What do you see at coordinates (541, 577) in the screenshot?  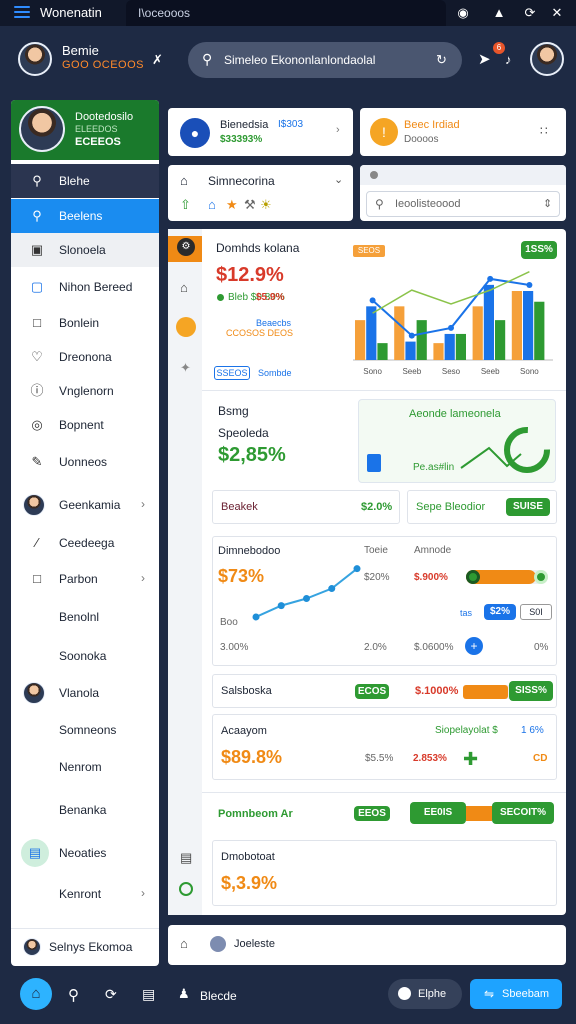 I see `slider-handle-right` at bounding box center [541, 577].